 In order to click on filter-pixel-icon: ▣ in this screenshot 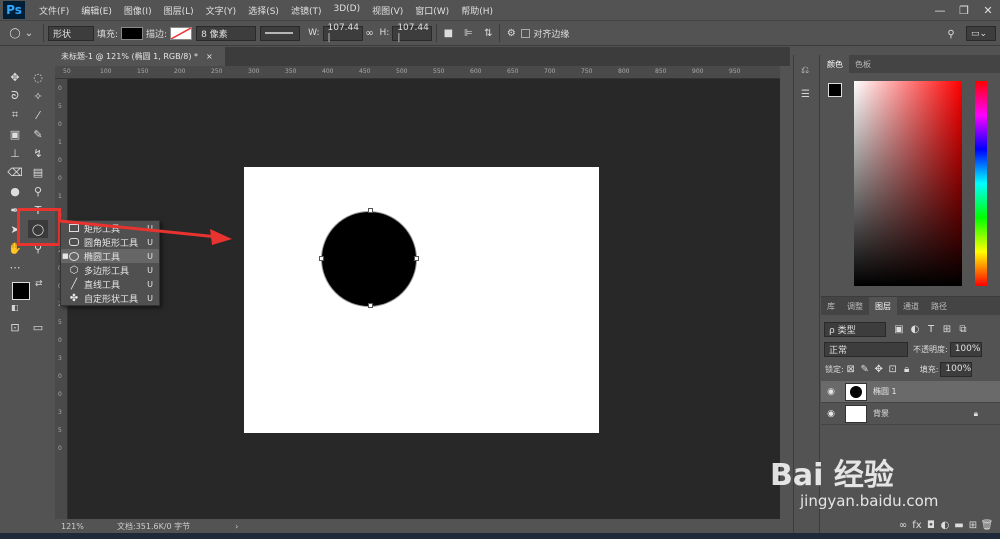, I will do `click(899, 329)`.